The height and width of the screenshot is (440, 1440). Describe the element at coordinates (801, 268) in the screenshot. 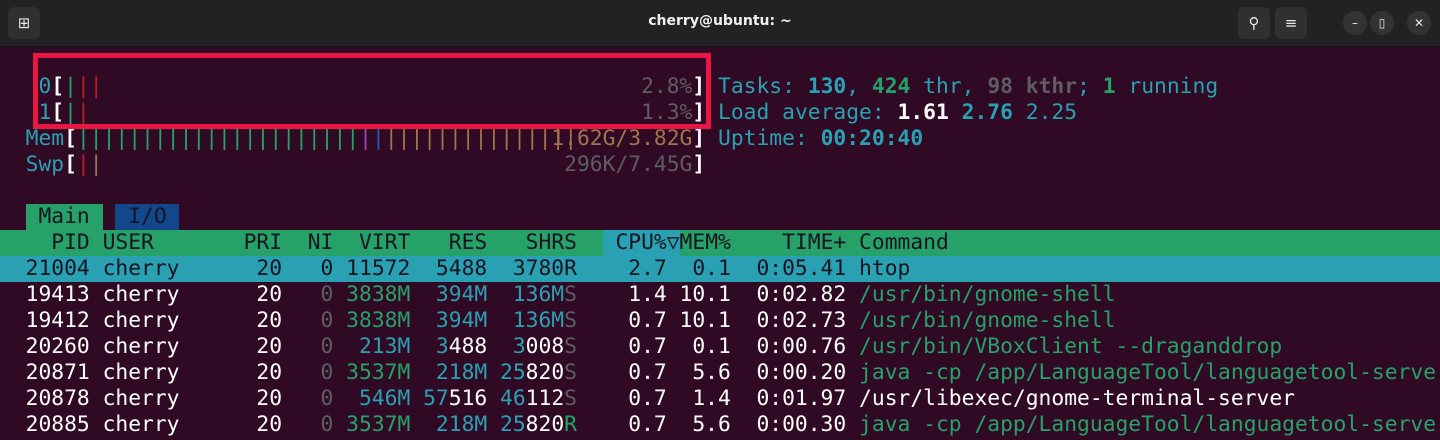

I see `cpu-time: 0:05.41` at that location.